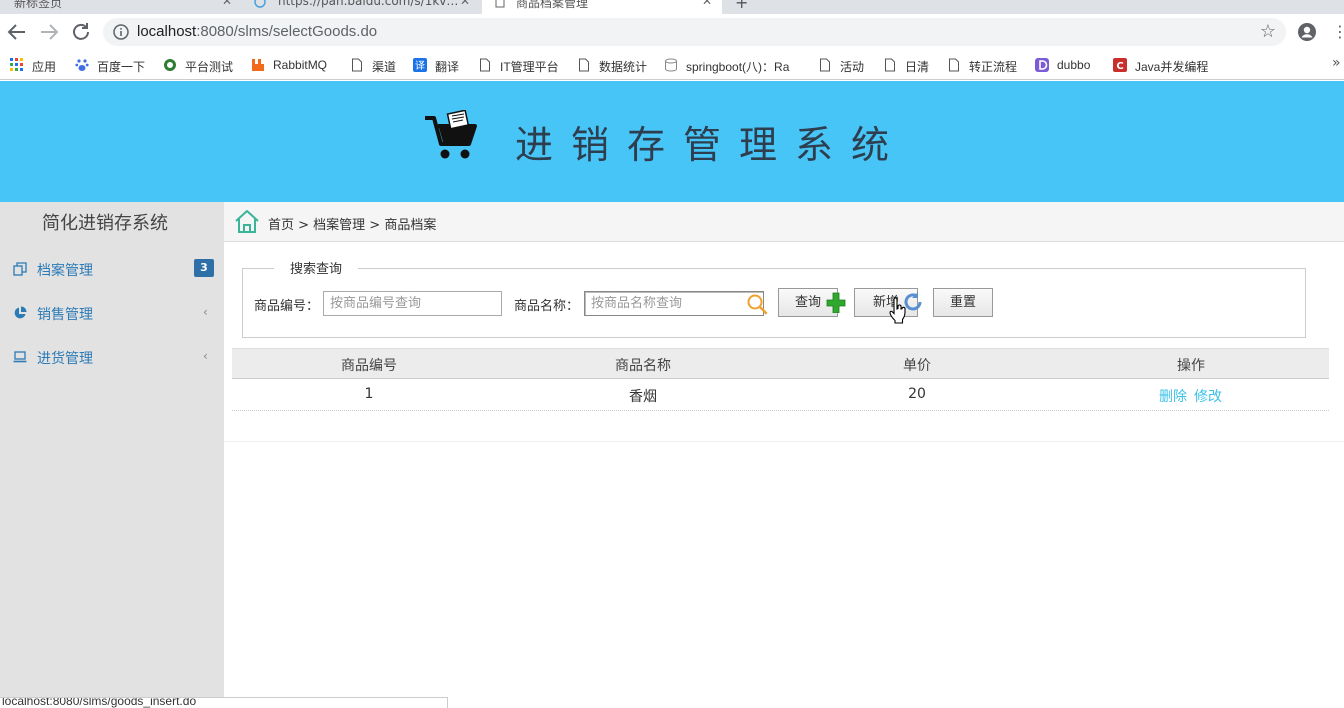 This screenshot has width=1344, height=708. I want to click on tab-baidu-pan: https://pan.baidu.com/s/1kv… ✕, so click(361, 7).